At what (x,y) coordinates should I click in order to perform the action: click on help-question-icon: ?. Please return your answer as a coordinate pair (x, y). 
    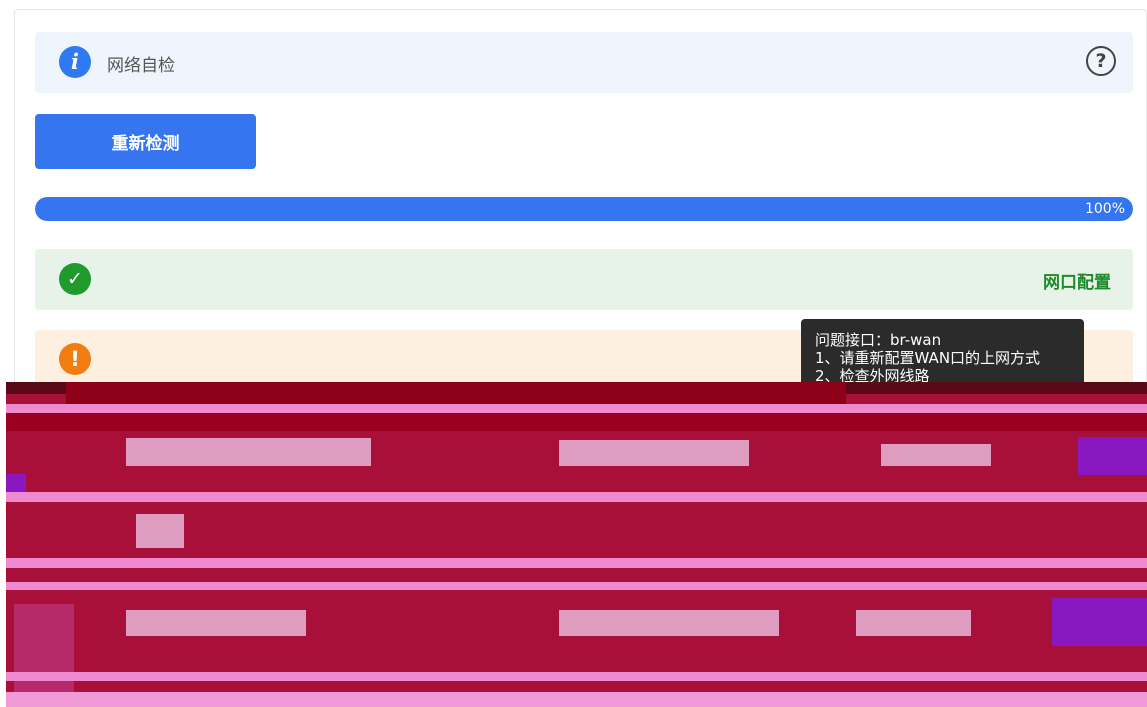
    Looking at the image, I should click on (1101, 61).